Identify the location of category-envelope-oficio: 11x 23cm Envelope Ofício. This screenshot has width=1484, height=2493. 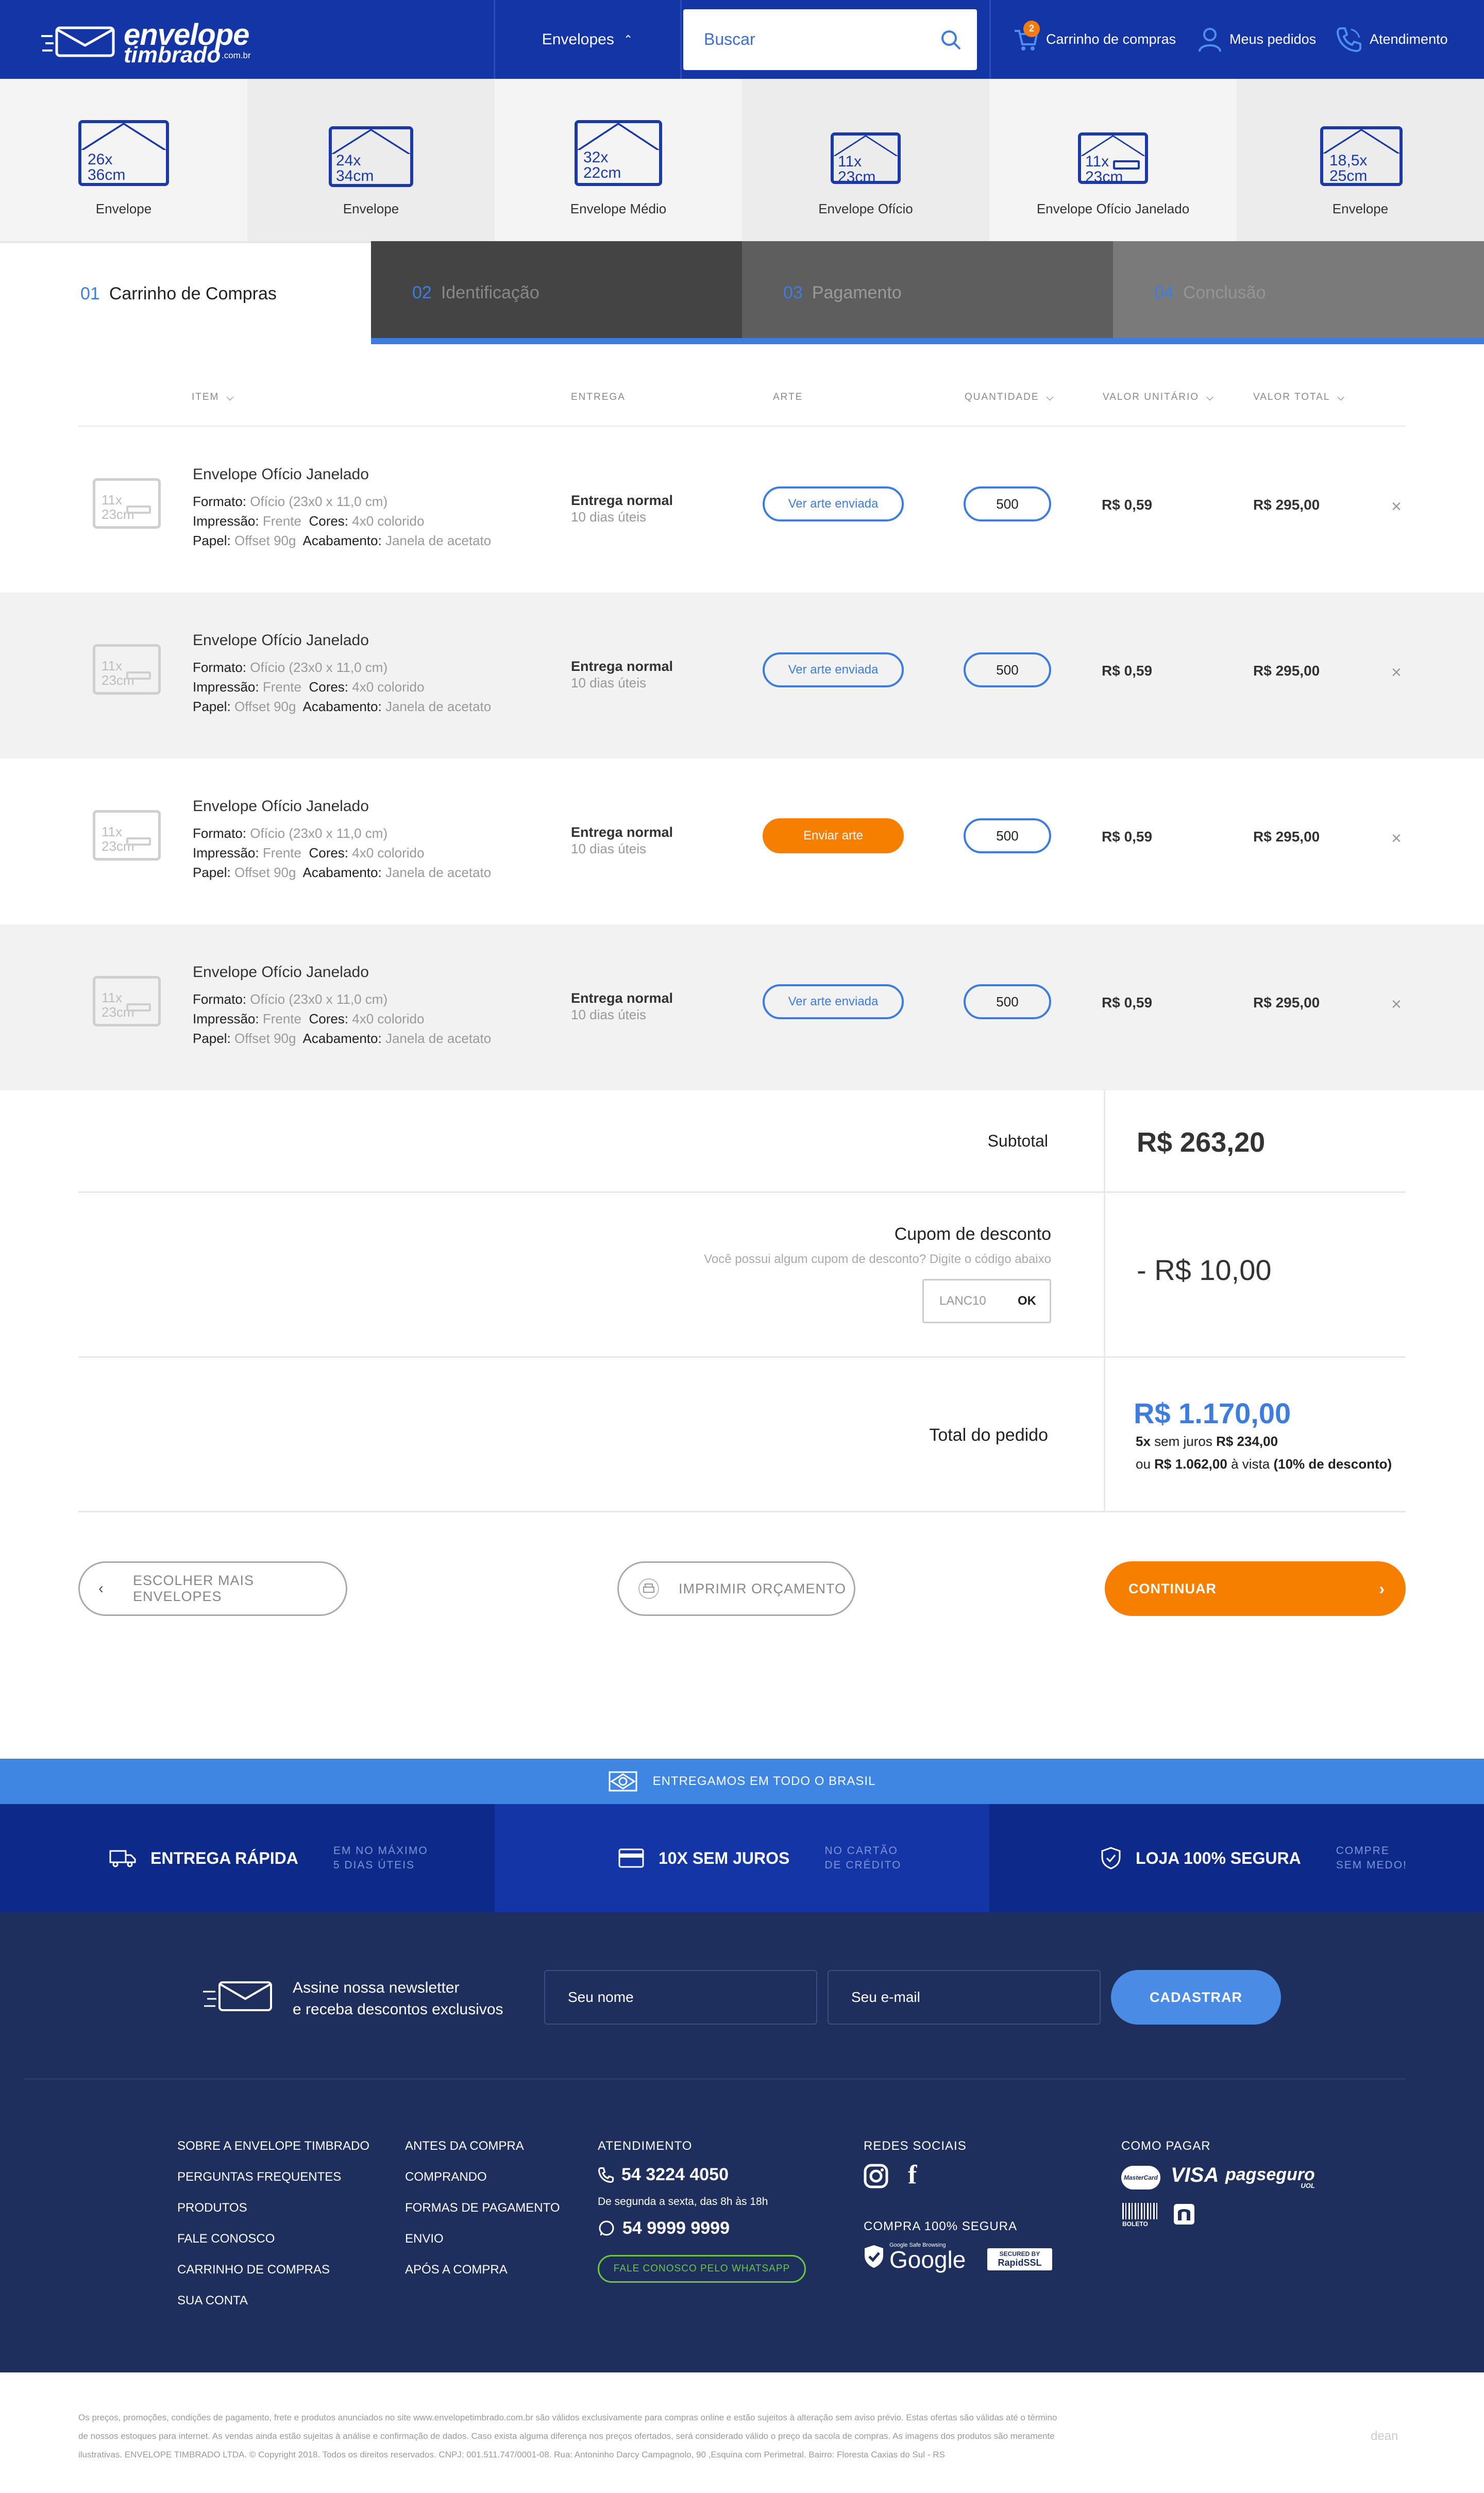
(865, 160).